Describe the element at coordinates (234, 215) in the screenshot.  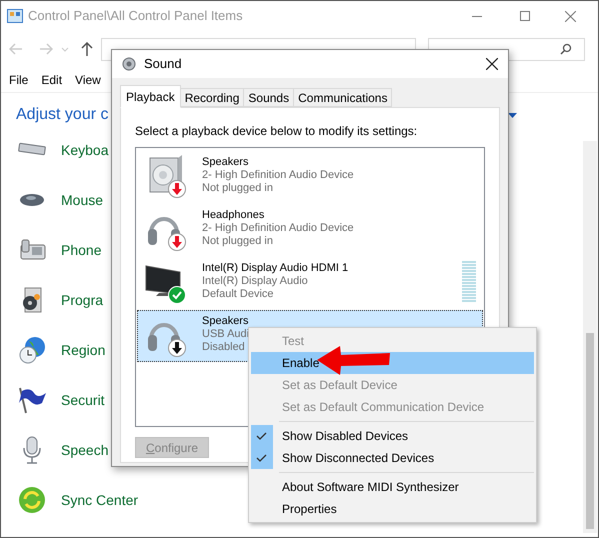
I see `device-name: Headphones` at that location.